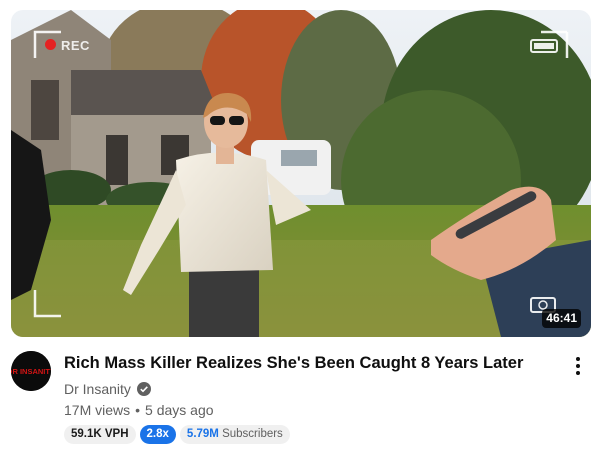 Image resolution: width=602 pixels, height=460 pixels. I want to click on record-dot-icon, so click(50, 44).